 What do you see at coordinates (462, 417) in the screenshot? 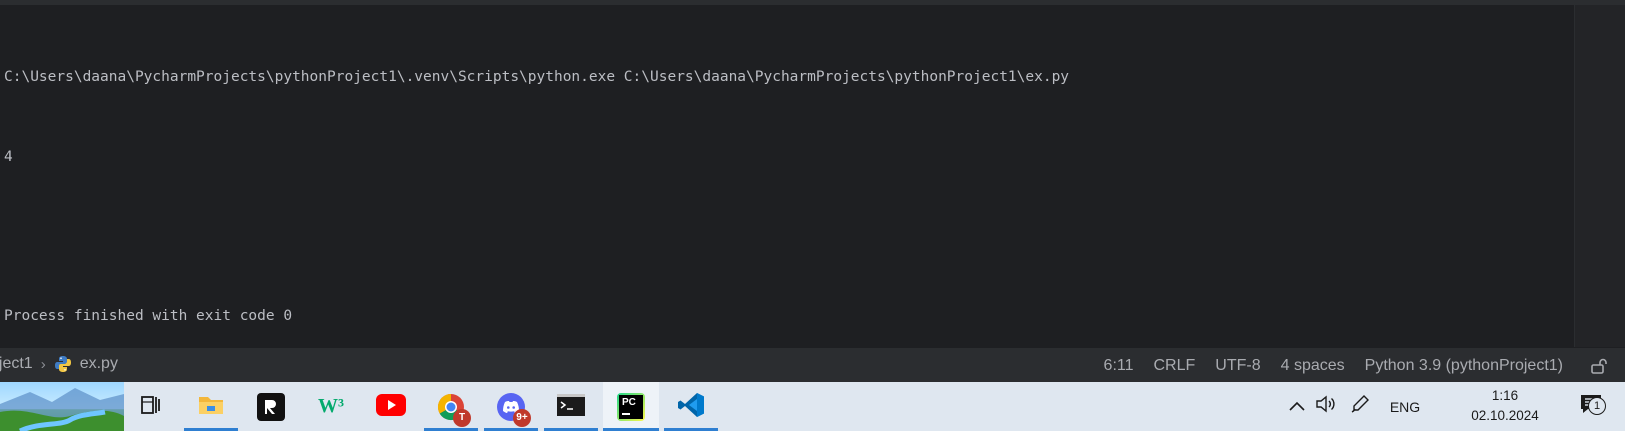
I see `profile-badge: T` at bounding box center [462, 417].